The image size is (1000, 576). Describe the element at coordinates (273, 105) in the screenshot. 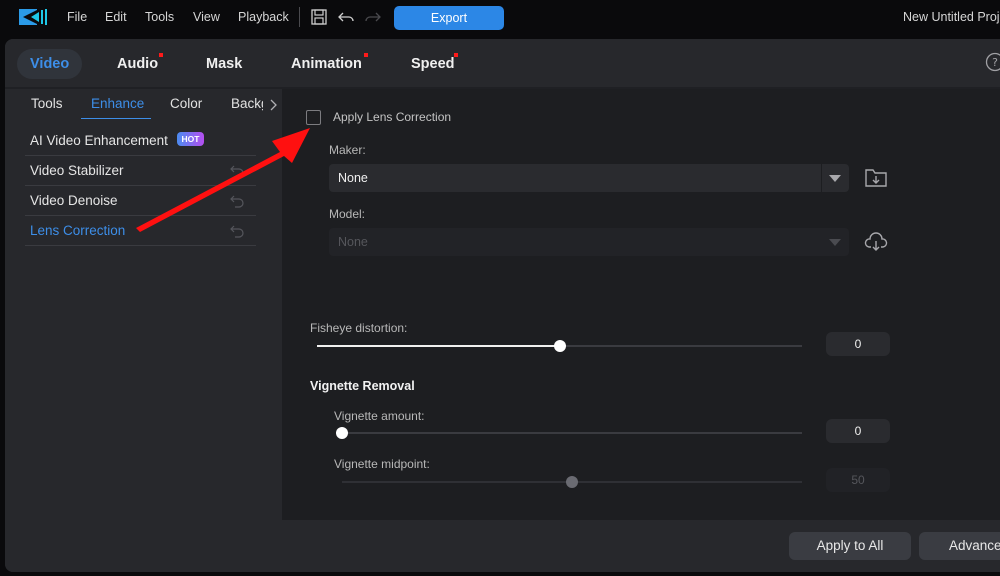

I see `chevron-right-icon` at that location.